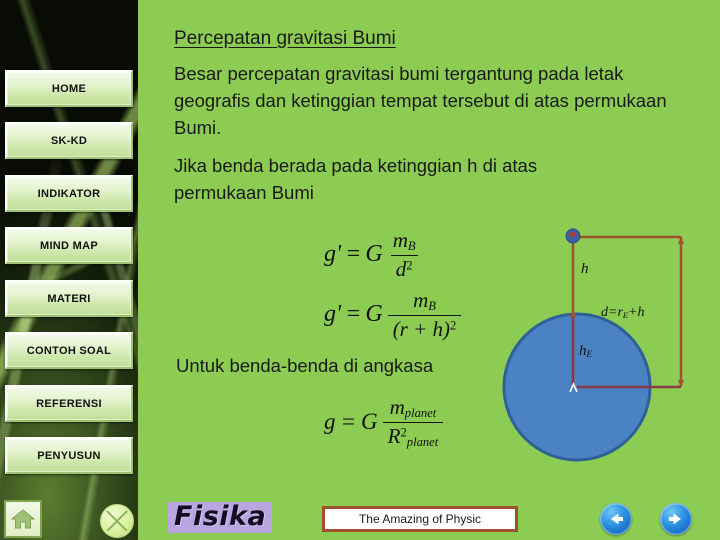  I want to click on label-earth-radius-subscript: E, so click(589, 353).